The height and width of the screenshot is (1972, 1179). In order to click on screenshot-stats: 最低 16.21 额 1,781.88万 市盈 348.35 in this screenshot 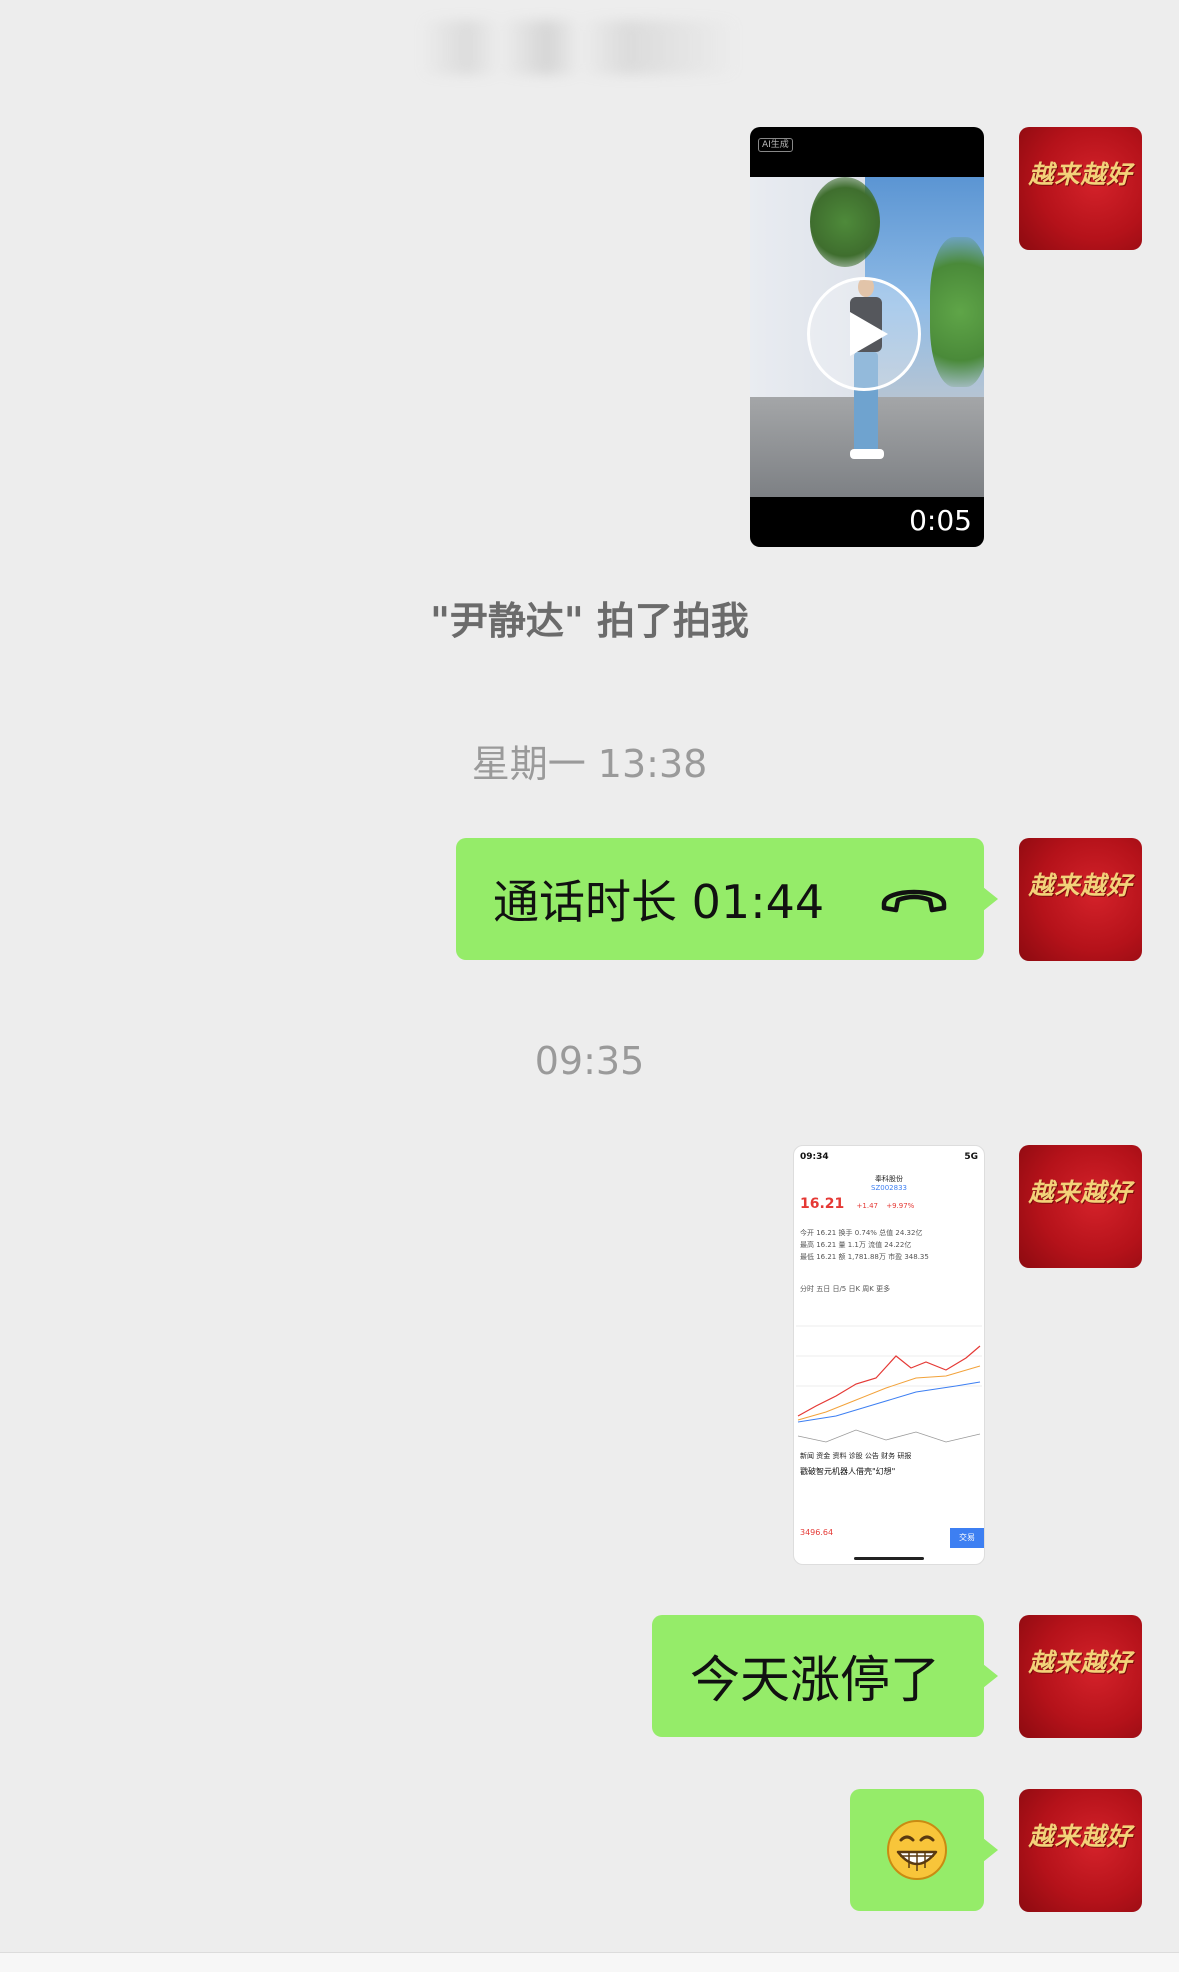, I will do `click(864, 1257)`.